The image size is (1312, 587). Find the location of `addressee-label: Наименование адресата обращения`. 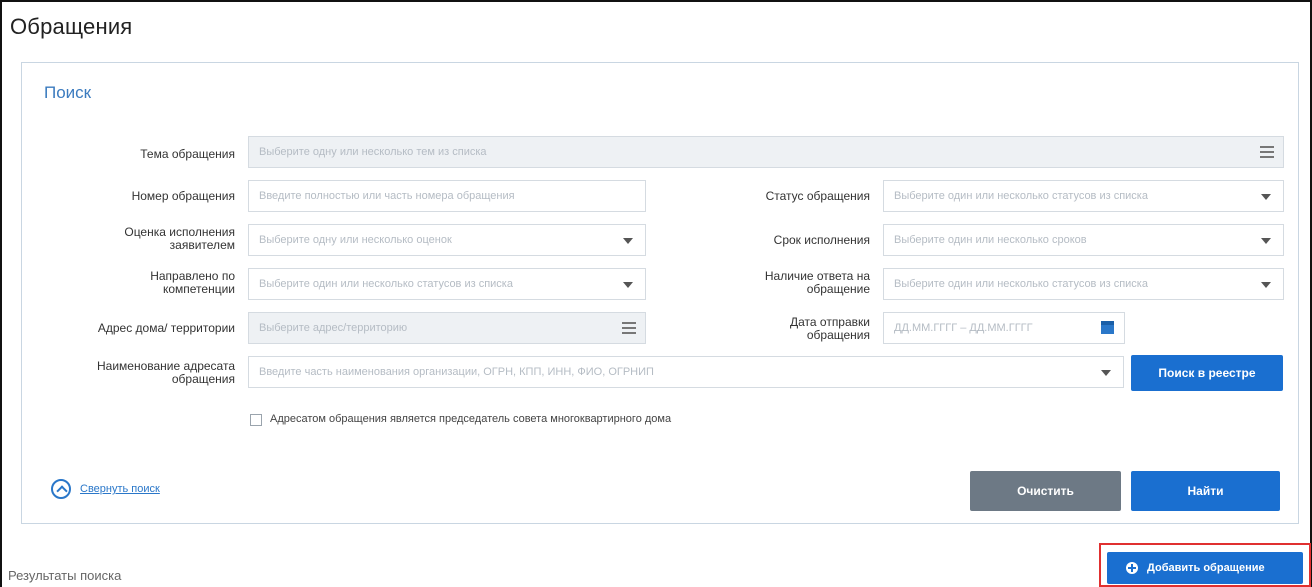

addressee-label: Наименование адресата обращения is located at coordinates (166, 372).